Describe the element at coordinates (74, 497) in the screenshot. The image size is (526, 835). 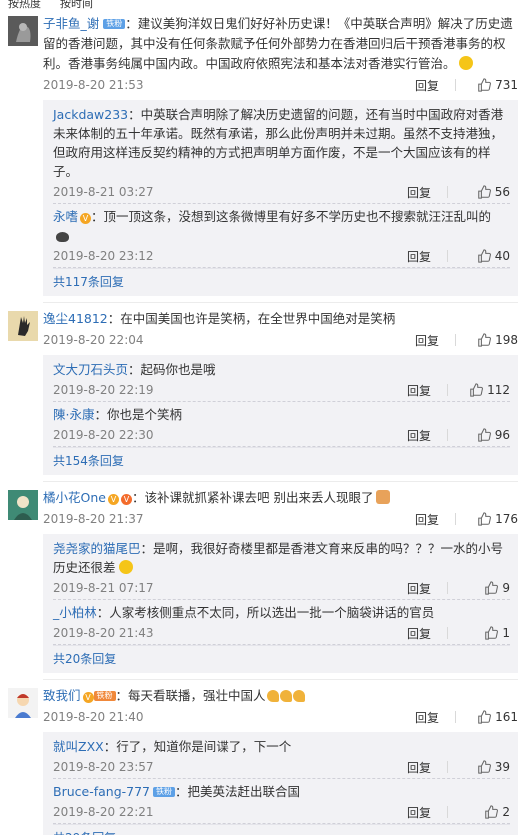
I see `comment-user: 橘小花One` at that location.